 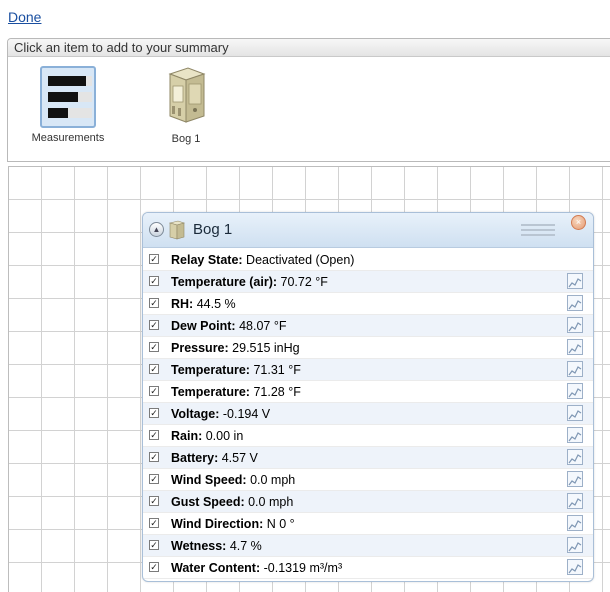 What do you see at coordinates (68, 138) in the screenshot?
I see `palette-item-label: Measurements` at bounding box center [68, 138].